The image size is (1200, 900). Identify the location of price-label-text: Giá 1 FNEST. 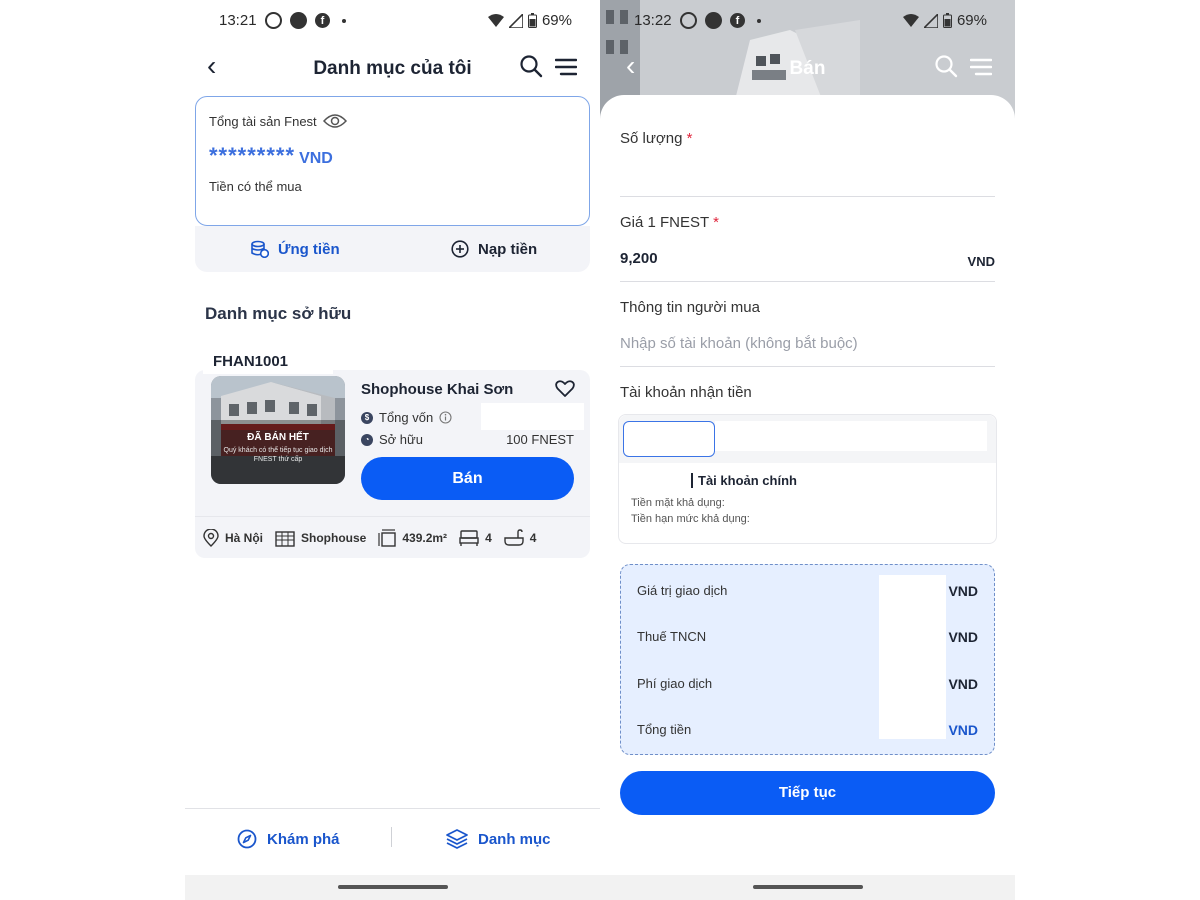
(664, 222).